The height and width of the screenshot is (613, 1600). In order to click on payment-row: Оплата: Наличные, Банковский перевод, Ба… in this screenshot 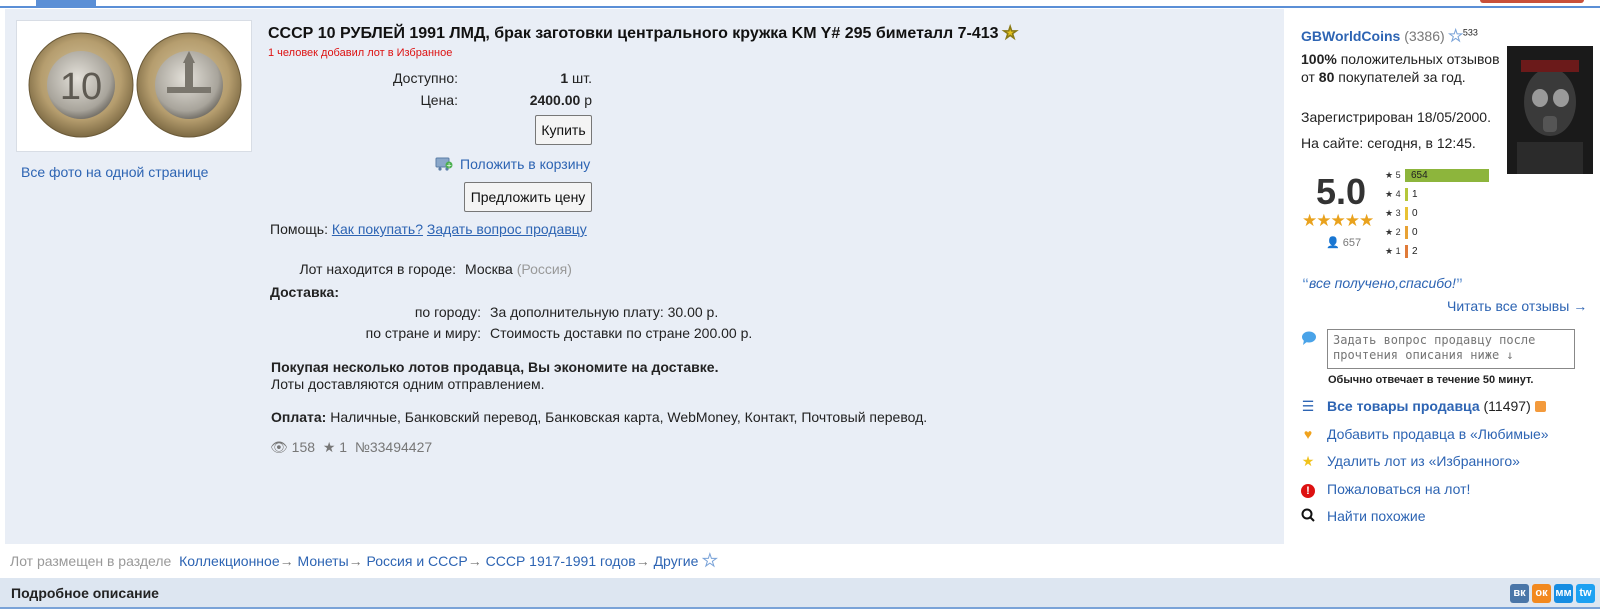, I will do `click(599, 417)`.